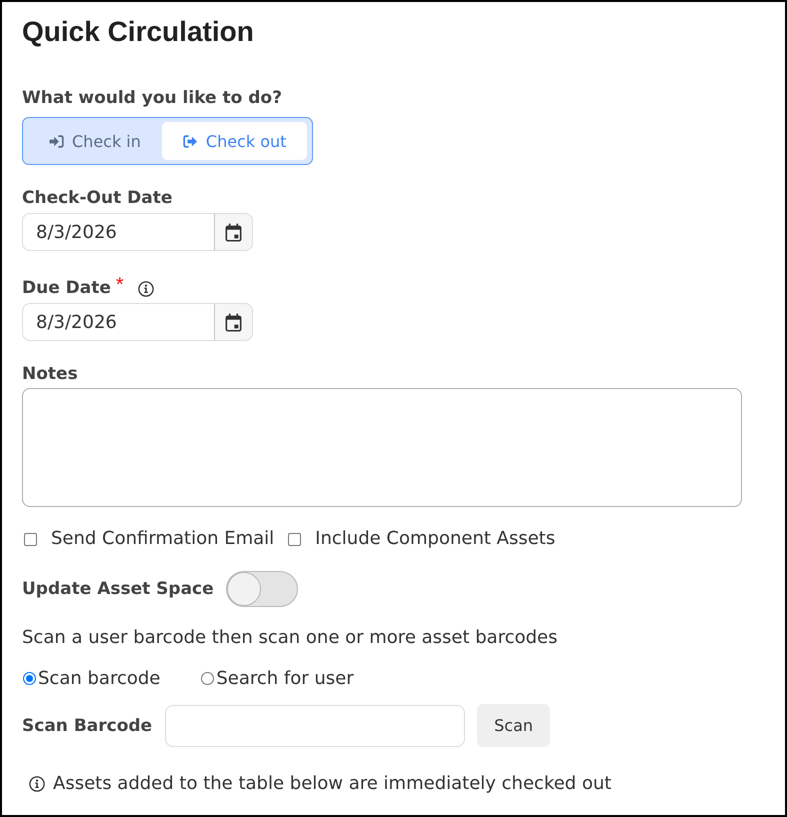 This screenshot has height=817, width=787. I want to click on toggle-switch, so click(262, 589).